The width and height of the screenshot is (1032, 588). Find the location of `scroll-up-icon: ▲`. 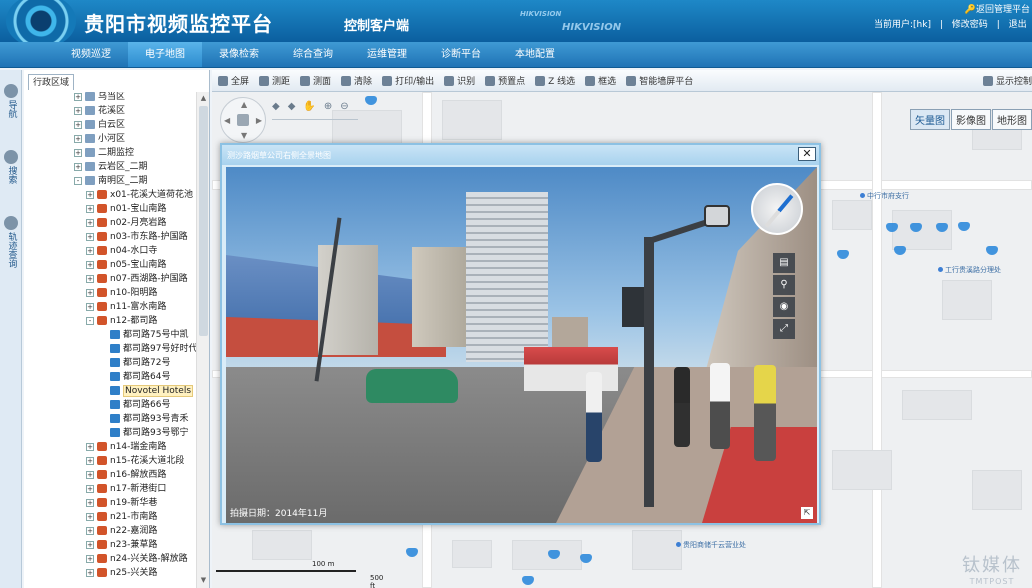

scroll-up-icon: ▲ is located at coordinates (203, 99).